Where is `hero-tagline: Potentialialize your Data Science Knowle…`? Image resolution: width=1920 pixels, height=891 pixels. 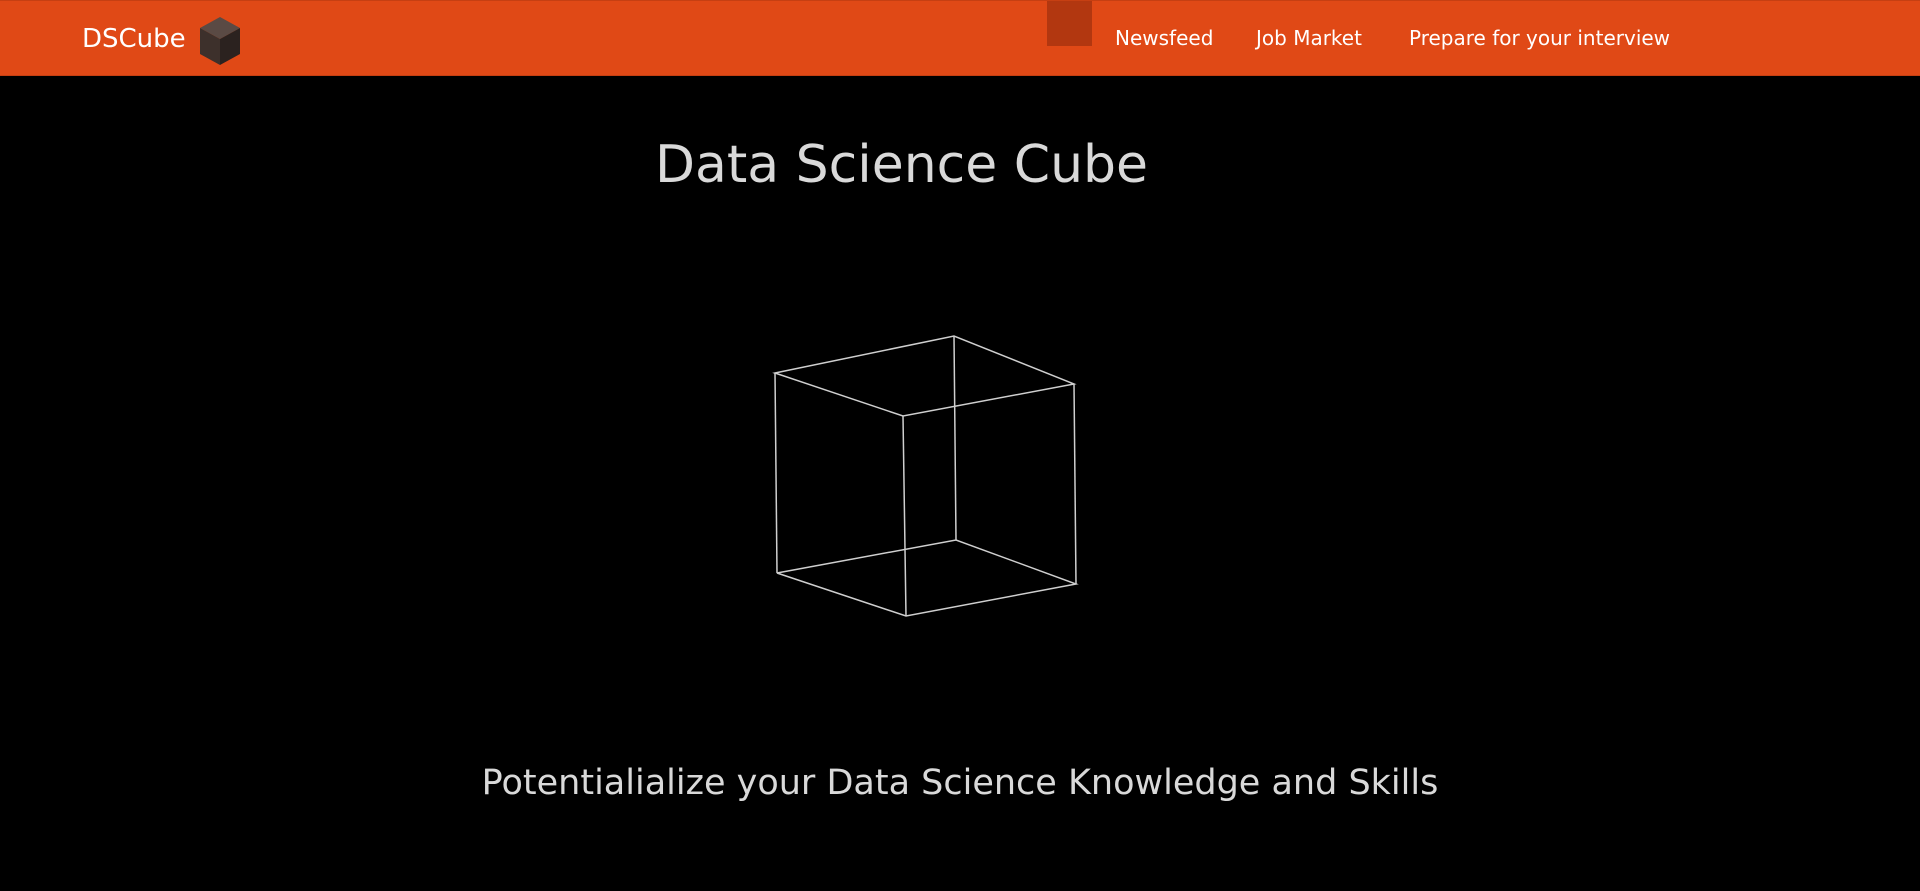 hero-tagline: Potentialialize your Data Science Knowle… is located at coordinates (960, 783).